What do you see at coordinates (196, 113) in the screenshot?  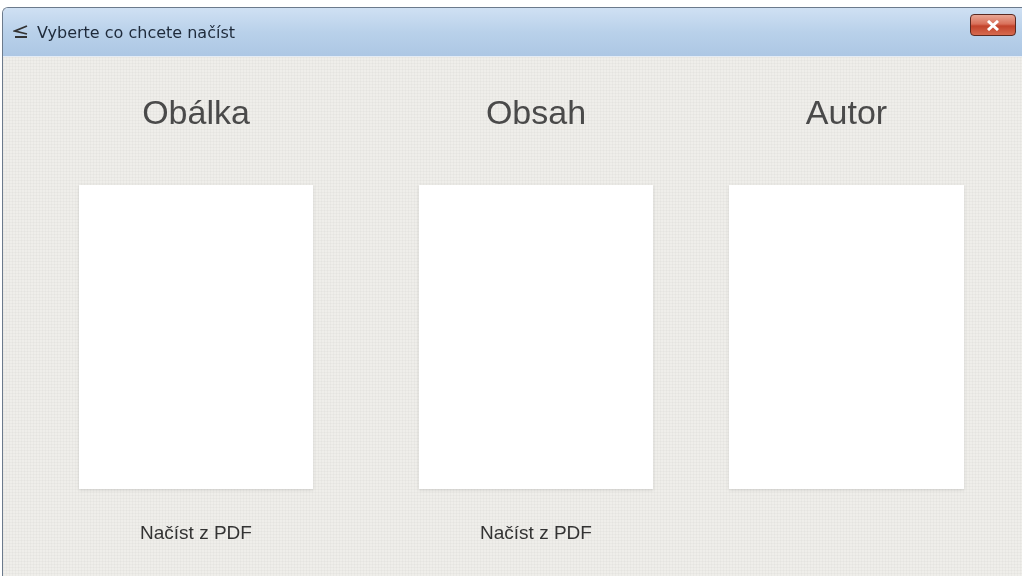 I see `section-heading: Obálka` at bounding box center [196, 113].